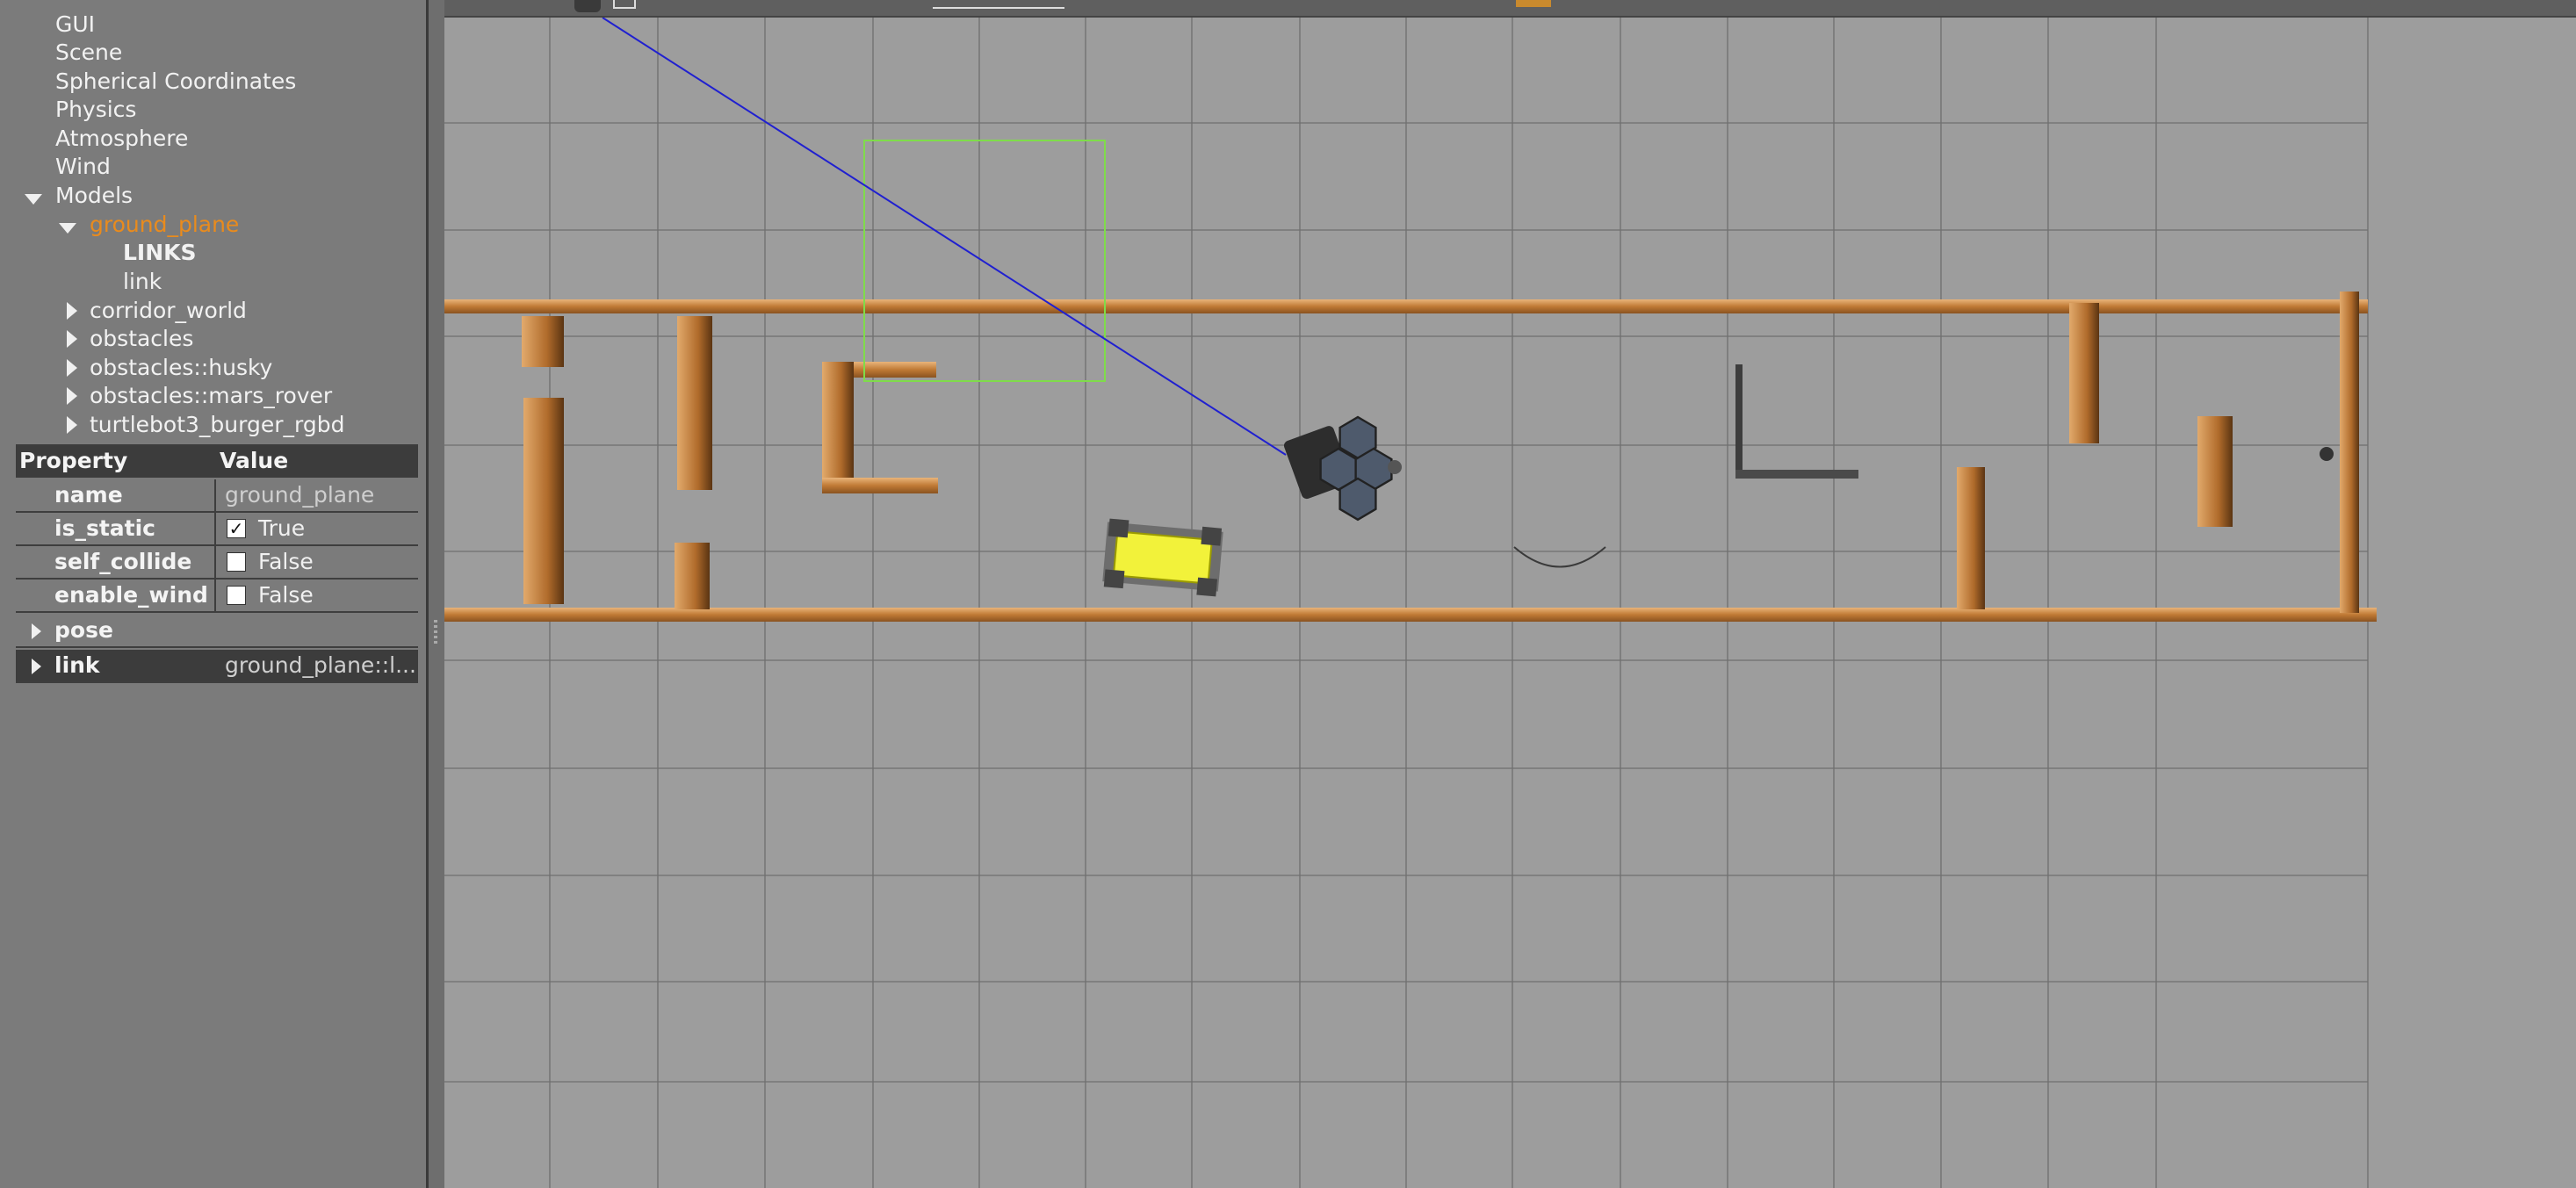 The image size is (2576, 1188). Describe the element at coordinates (72, 368) in the screenshot. I see `obstacles-husky-expand-icon` at that location.